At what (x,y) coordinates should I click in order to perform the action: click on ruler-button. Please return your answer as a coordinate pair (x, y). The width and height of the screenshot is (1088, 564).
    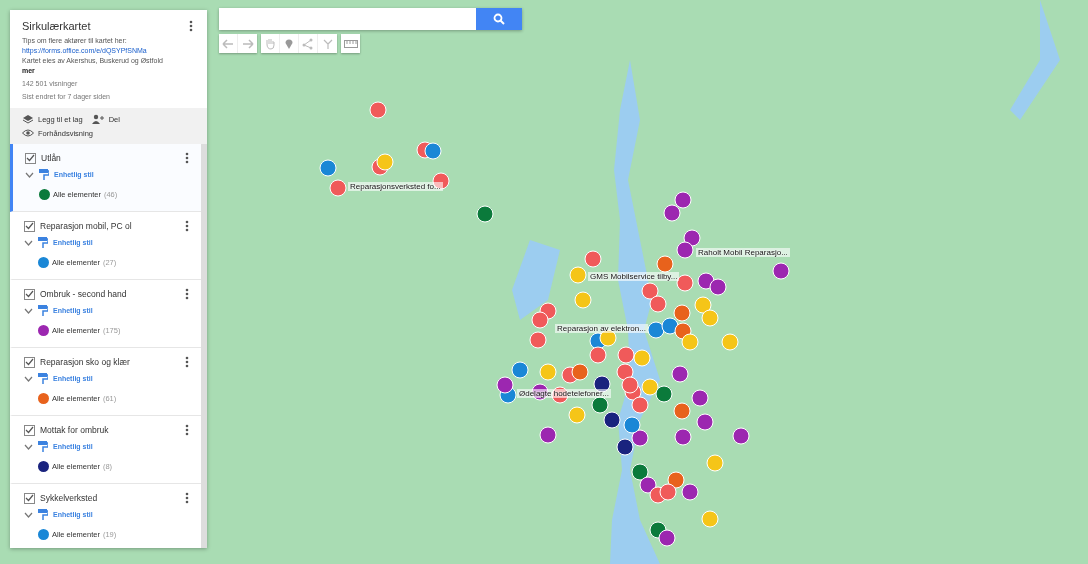
    Looking at the image, I should click on (350, 43).